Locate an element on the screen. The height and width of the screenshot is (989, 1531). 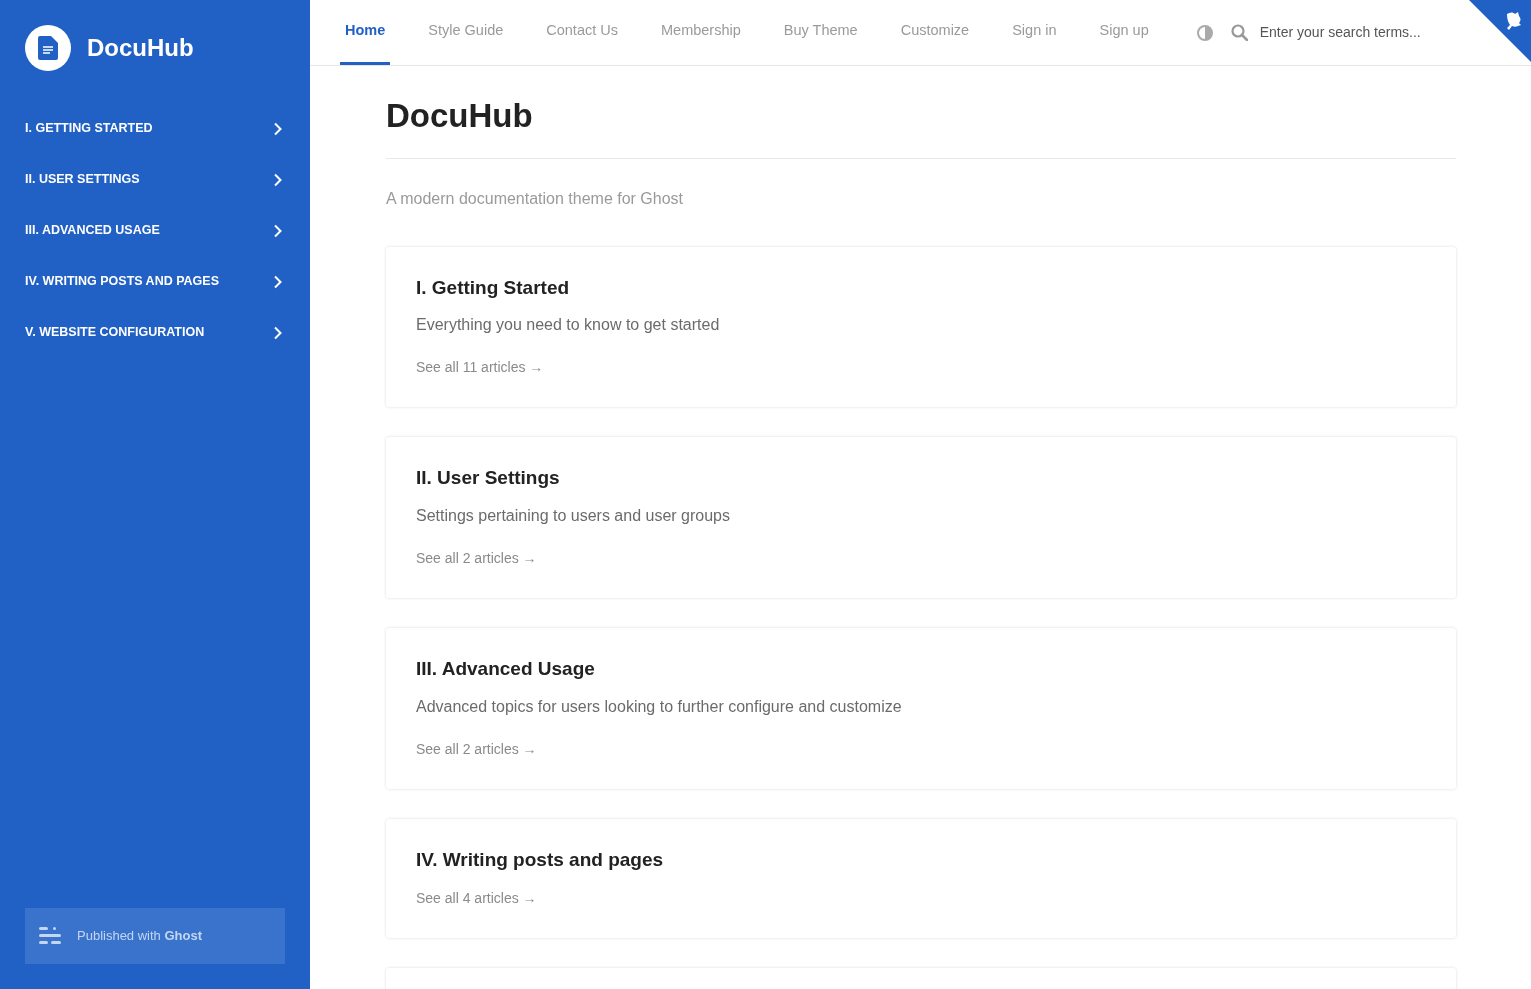
card-title: I. Getting Started is located at coordinates (493, 288).